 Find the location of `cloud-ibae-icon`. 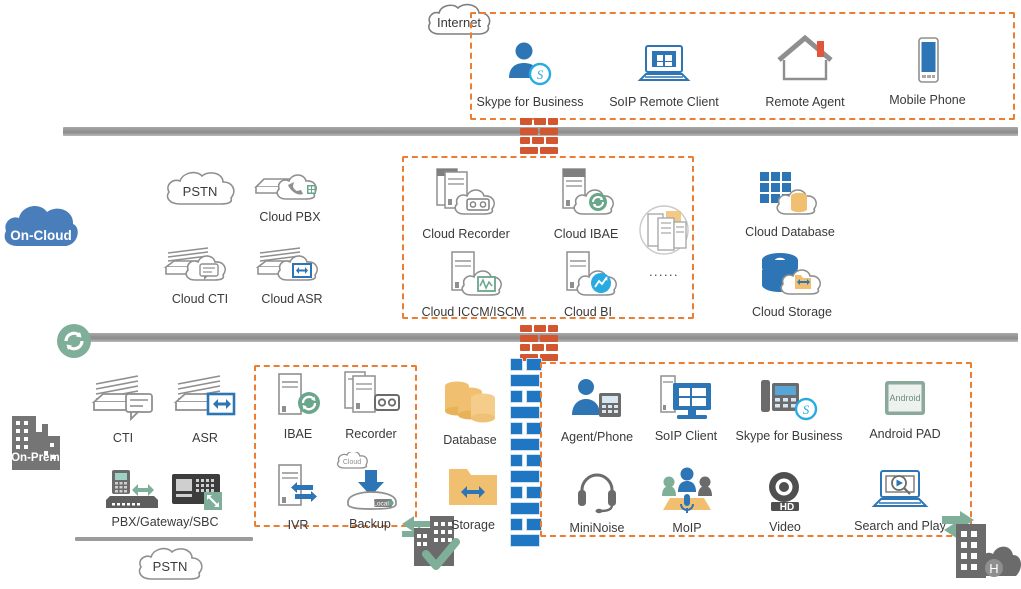

cloud-ibae-icon is located at coordinates (586, 195).